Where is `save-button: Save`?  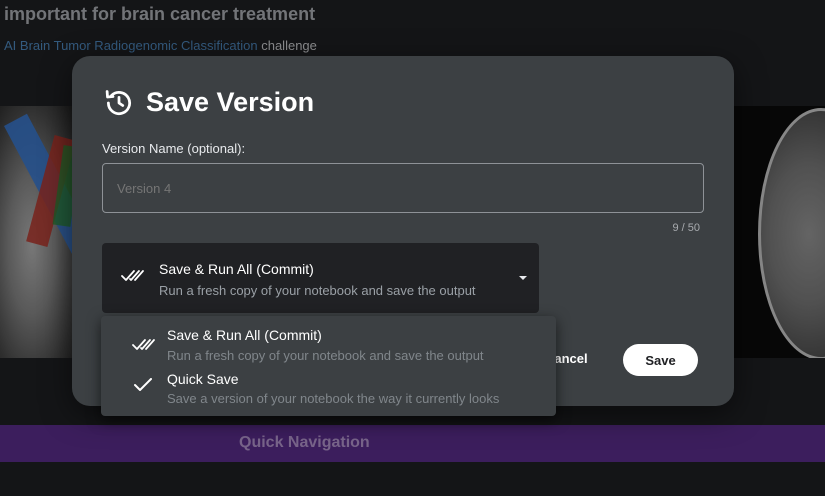
save-button: Save is located at coordinates (660, 360).